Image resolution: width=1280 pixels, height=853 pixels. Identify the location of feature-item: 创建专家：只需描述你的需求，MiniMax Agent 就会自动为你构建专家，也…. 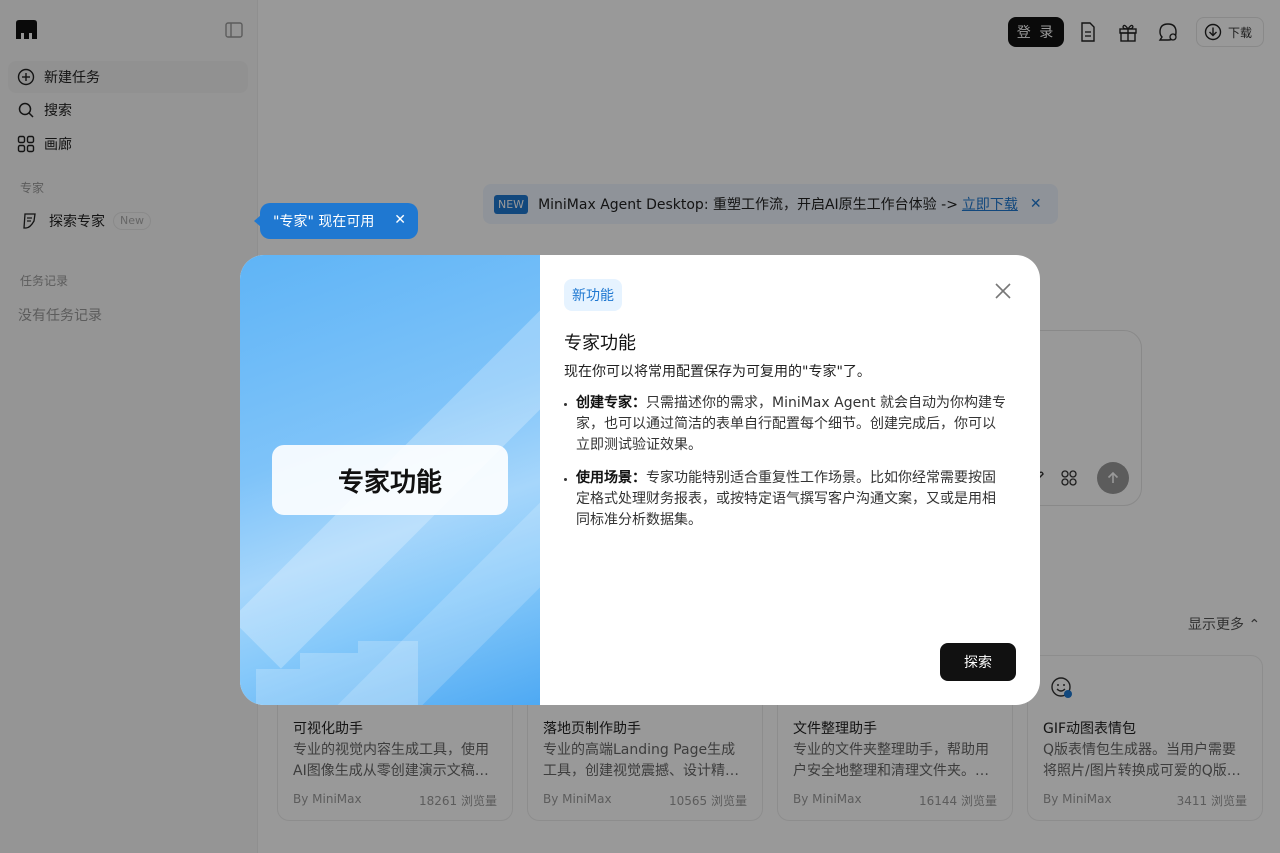
(786, 424).